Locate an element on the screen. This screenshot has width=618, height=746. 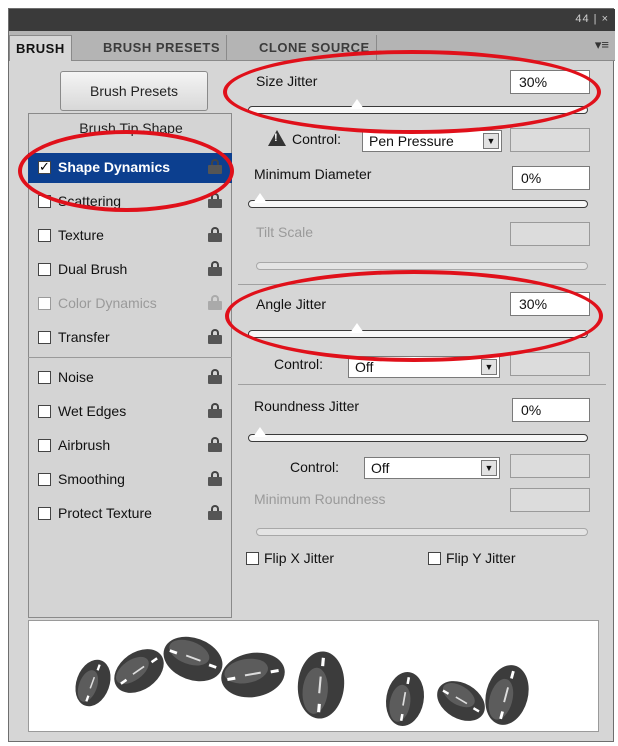
brush-presets-button: Brush Presets is located at coordinates (134, 91).